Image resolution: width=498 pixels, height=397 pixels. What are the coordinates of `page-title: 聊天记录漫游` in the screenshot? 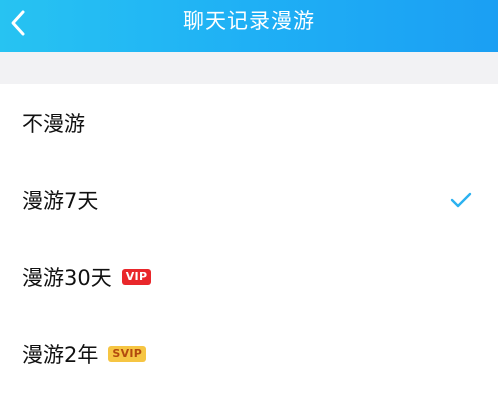 It's located at (249, 21).